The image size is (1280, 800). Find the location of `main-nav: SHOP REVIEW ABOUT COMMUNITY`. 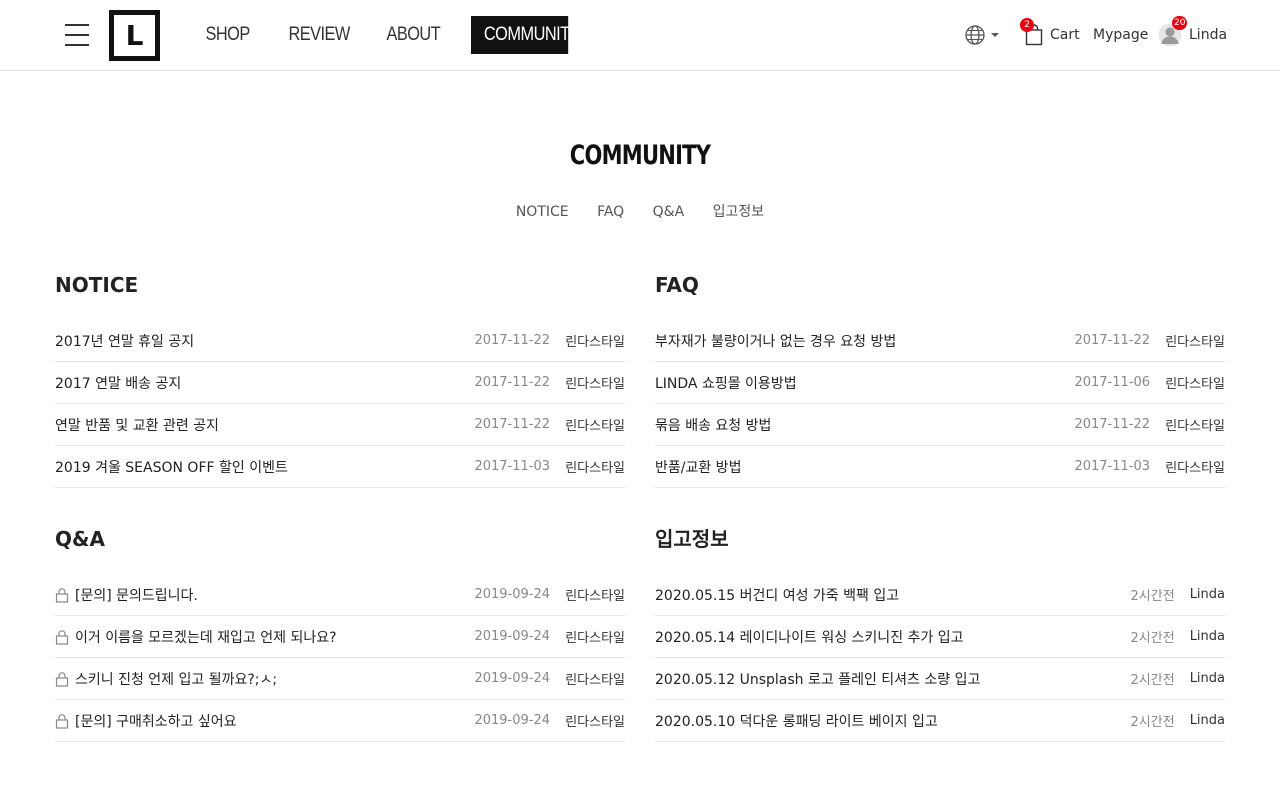

main-nav: SHOP REVIEW ABOUT COMMUNITY is located at coordinates (396, 35).